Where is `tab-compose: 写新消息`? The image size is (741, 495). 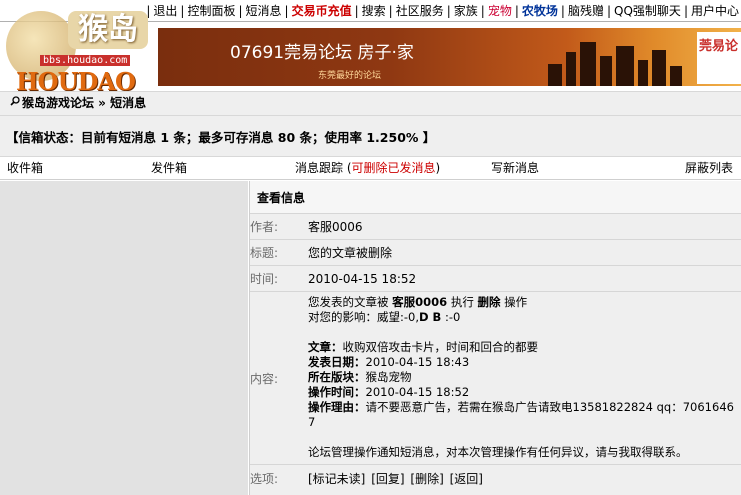
tab-compose: 写新消息 is located at coordinates (515, 168).